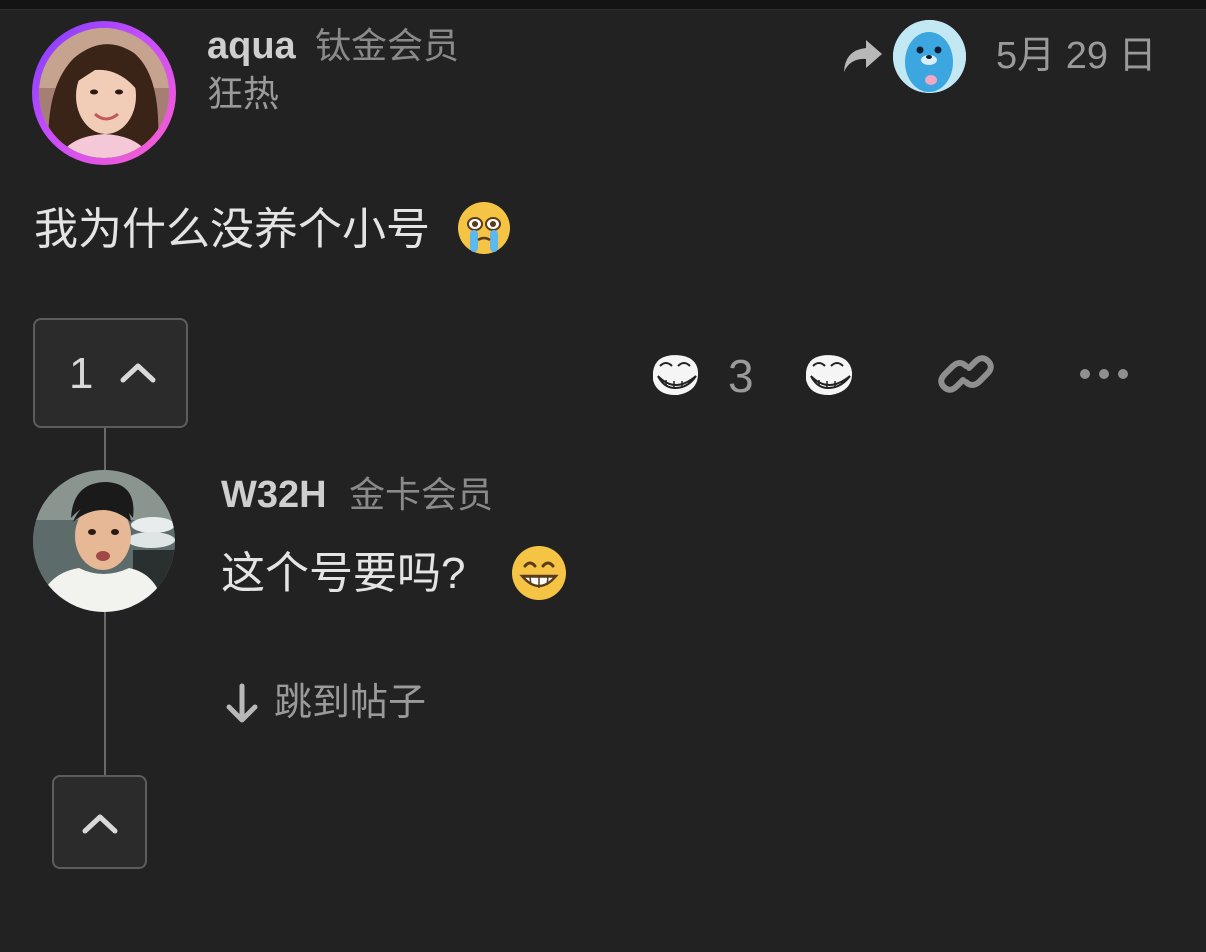 The width and height of the screenshot is (1206, 952). What do you see at coordinates (675, 375) in the screenshot?
I see `trollface-icon` at bounding box center [675, 375].